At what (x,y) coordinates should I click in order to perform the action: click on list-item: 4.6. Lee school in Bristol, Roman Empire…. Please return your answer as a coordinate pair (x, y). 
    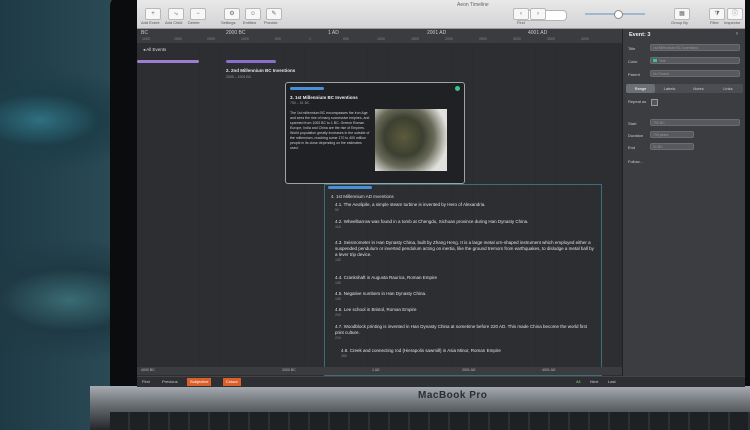
    Looking at the image, I should click on (465, 312).